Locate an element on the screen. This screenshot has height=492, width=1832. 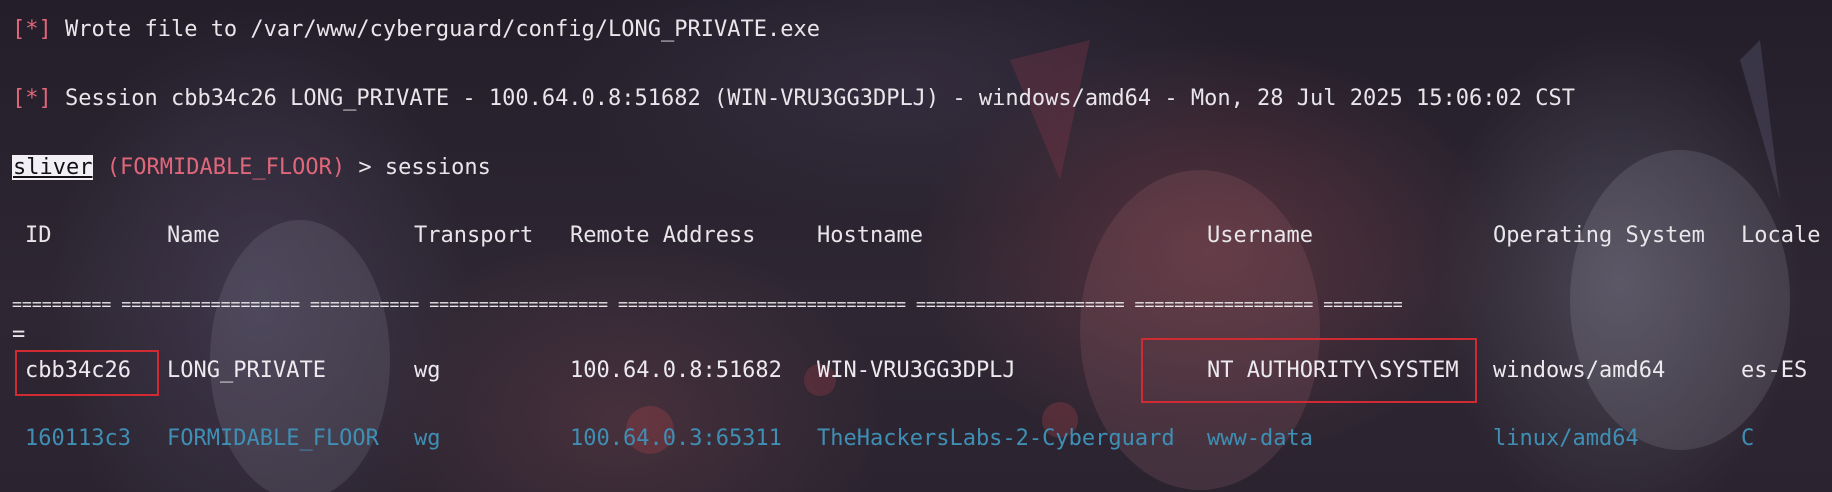
cell-remote-address: 100.64.0.3:65311 is located at coordinates (676, 438).